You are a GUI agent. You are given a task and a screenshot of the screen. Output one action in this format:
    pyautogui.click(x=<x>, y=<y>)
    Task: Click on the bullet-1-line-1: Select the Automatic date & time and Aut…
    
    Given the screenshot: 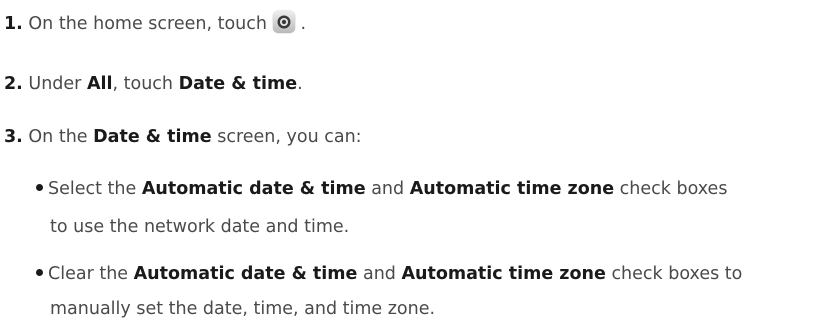 What is the action you would take?
    pyautogui.click(x=381, y=189)
    